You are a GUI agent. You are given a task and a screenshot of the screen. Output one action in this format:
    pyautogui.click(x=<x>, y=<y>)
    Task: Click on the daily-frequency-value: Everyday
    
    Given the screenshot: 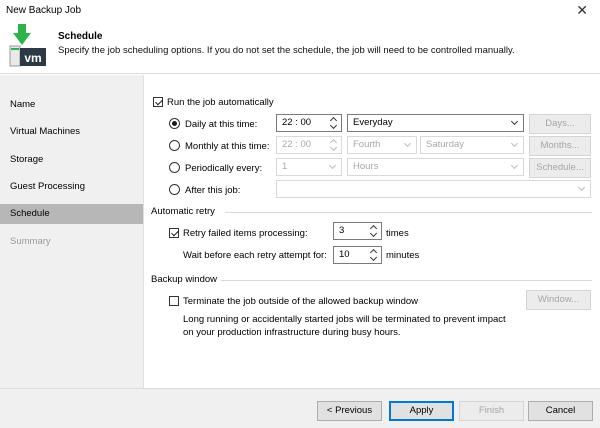 What is the action you would take?
    pyautogui.click(x=373, y=122)
    